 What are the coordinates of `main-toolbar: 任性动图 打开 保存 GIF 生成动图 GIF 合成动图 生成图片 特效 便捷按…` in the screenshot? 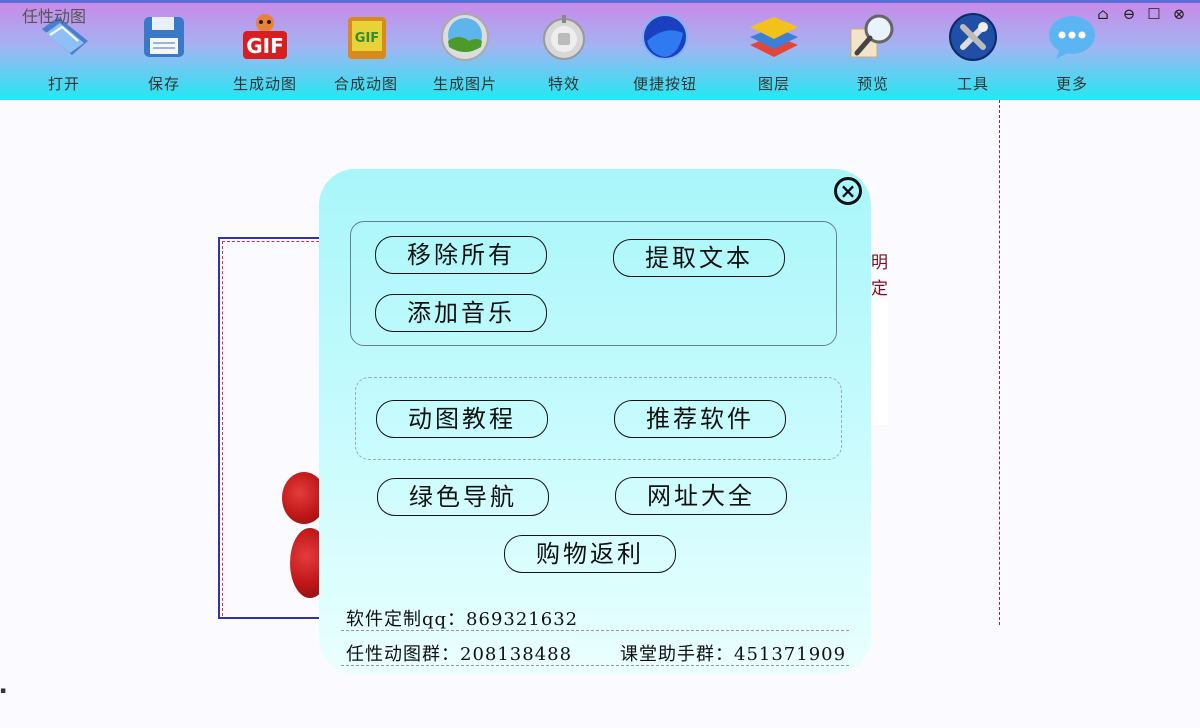 It's located at (600, 50).